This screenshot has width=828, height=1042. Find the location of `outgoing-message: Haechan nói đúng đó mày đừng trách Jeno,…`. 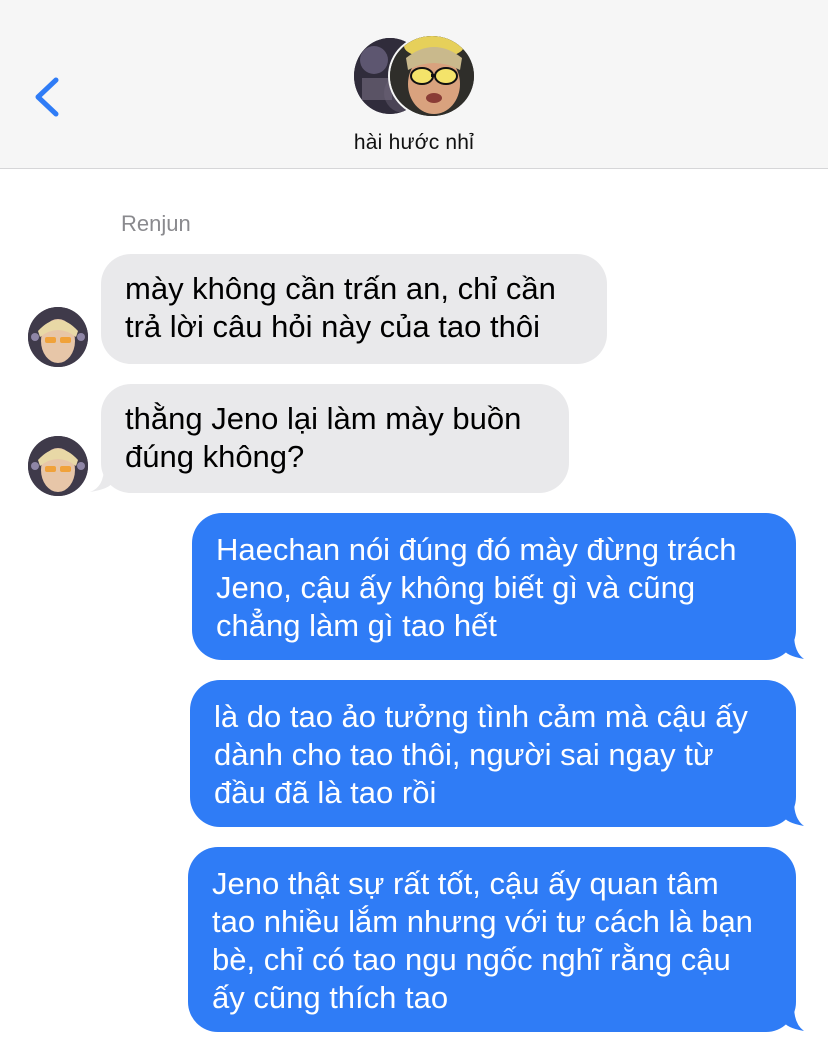

outgoing-message: Haechan nói đúng đó mày đừng trách Jeno,… is located at coordinates (494, 586).